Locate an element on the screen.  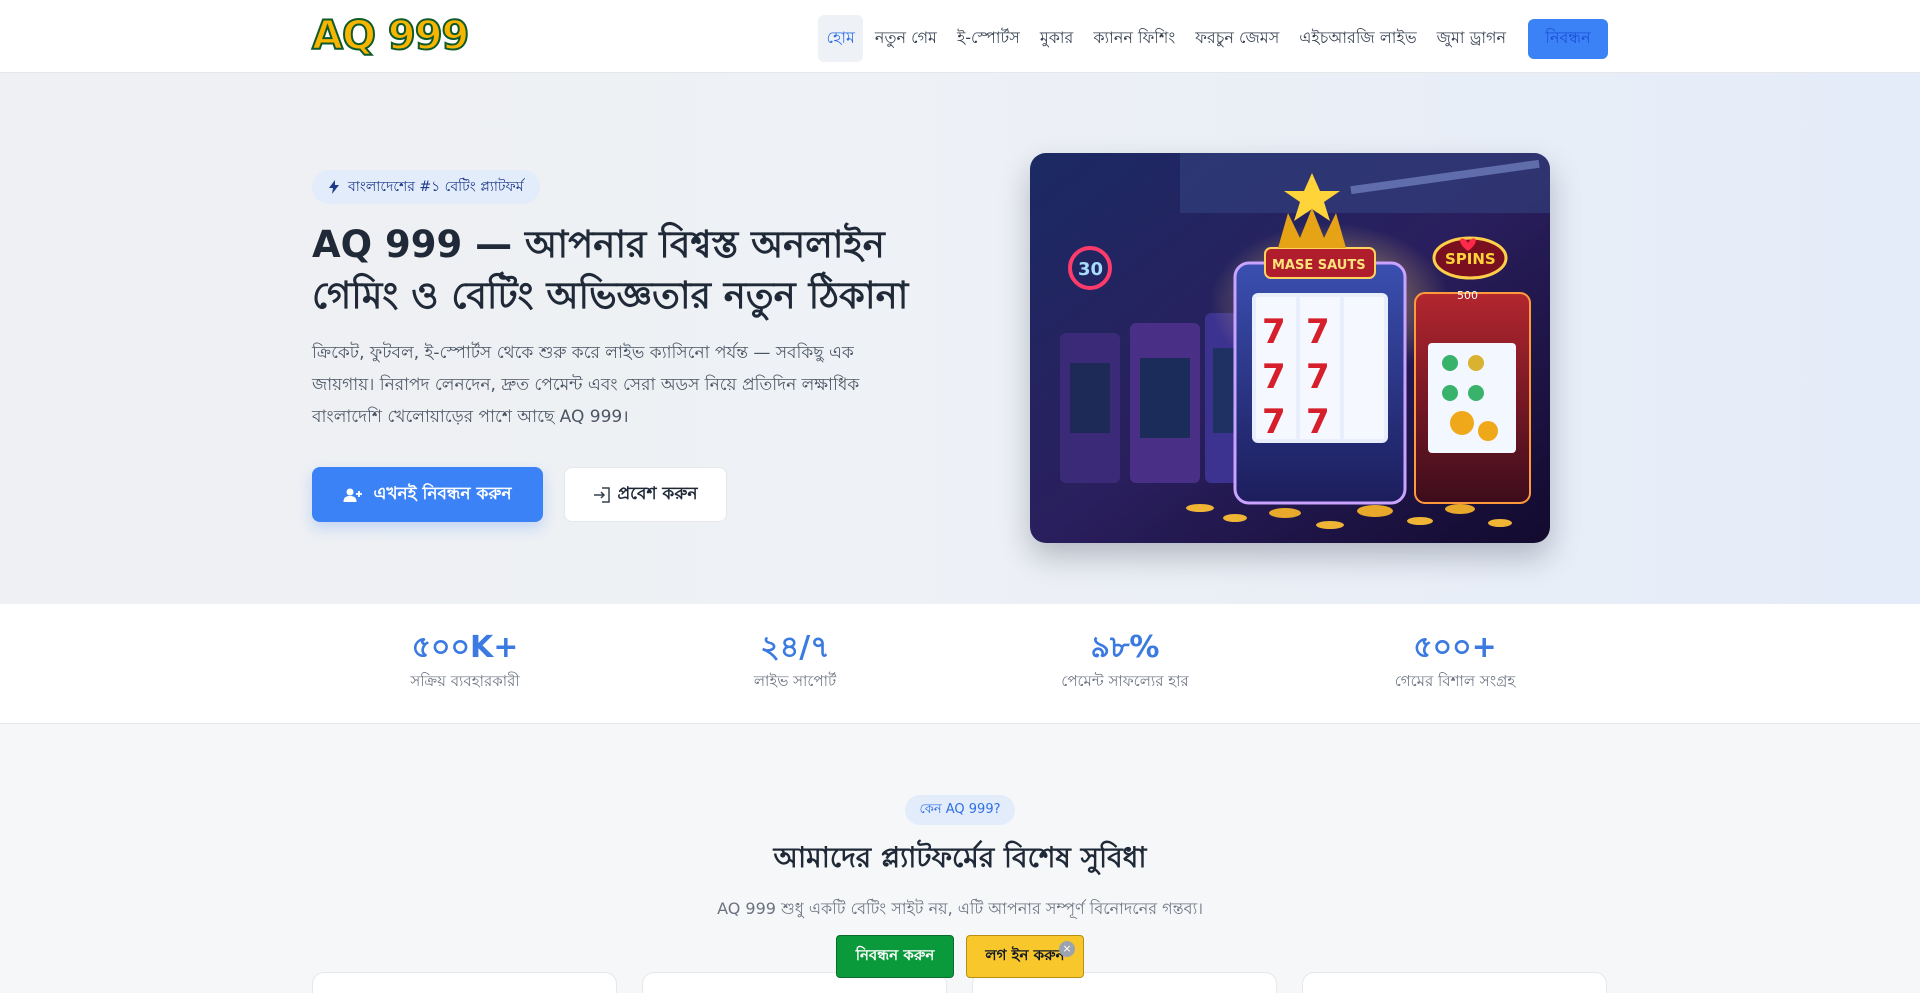
user-plus-icon is located at coordinates (353, 495).